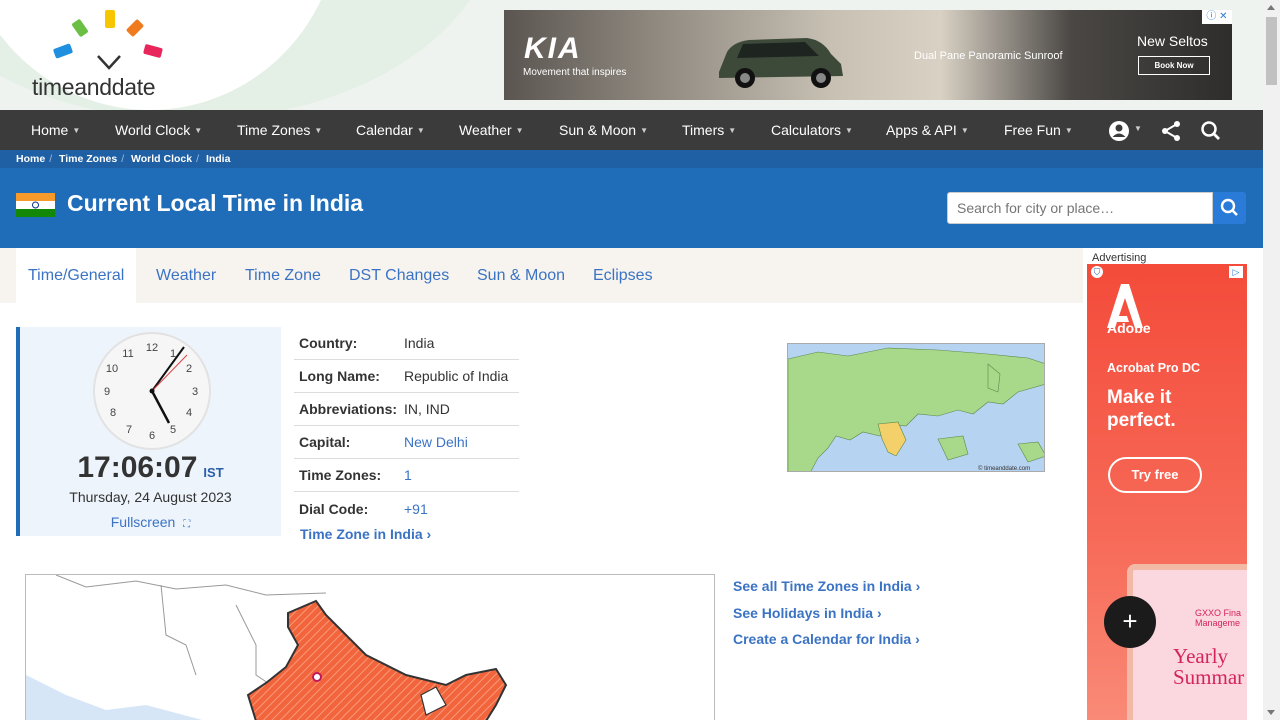  I want to click on nav-item-home: Home ▼, so click(55, 130).